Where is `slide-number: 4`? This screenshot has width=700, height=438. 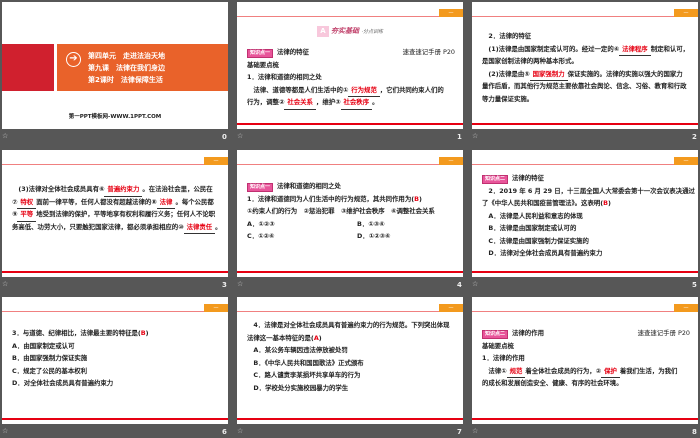
slide-number: 4 is located at coordinates (459, 285).